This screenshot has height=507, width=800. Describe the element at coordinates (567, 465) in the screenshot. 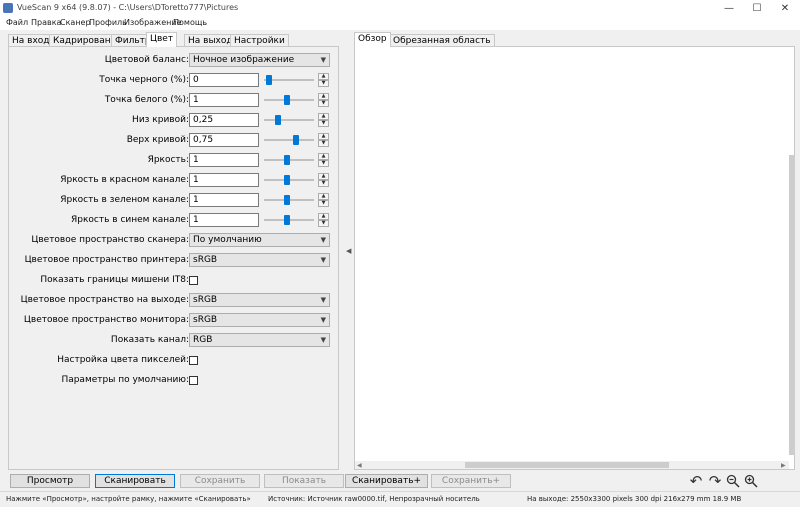

I see `preview-horizontal-scroll-thumb` at that location.